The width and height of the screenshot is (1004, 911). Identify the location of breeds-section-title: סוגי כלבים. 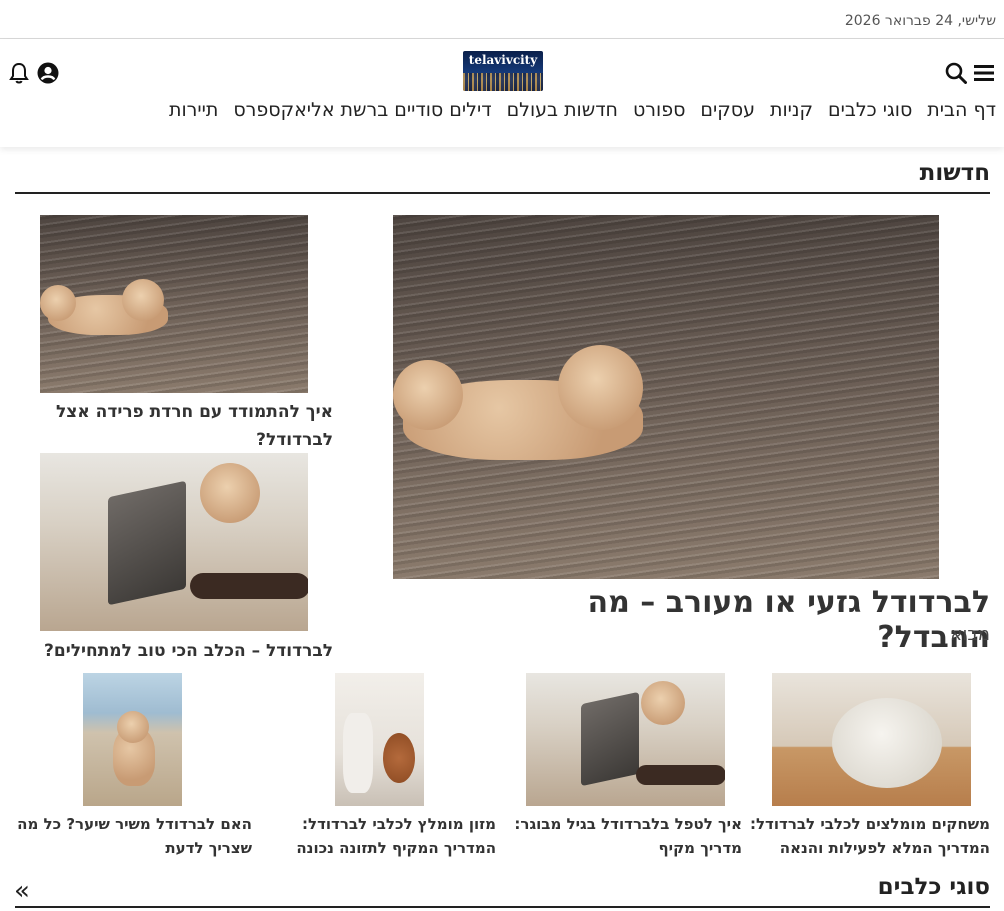
(934, 887).